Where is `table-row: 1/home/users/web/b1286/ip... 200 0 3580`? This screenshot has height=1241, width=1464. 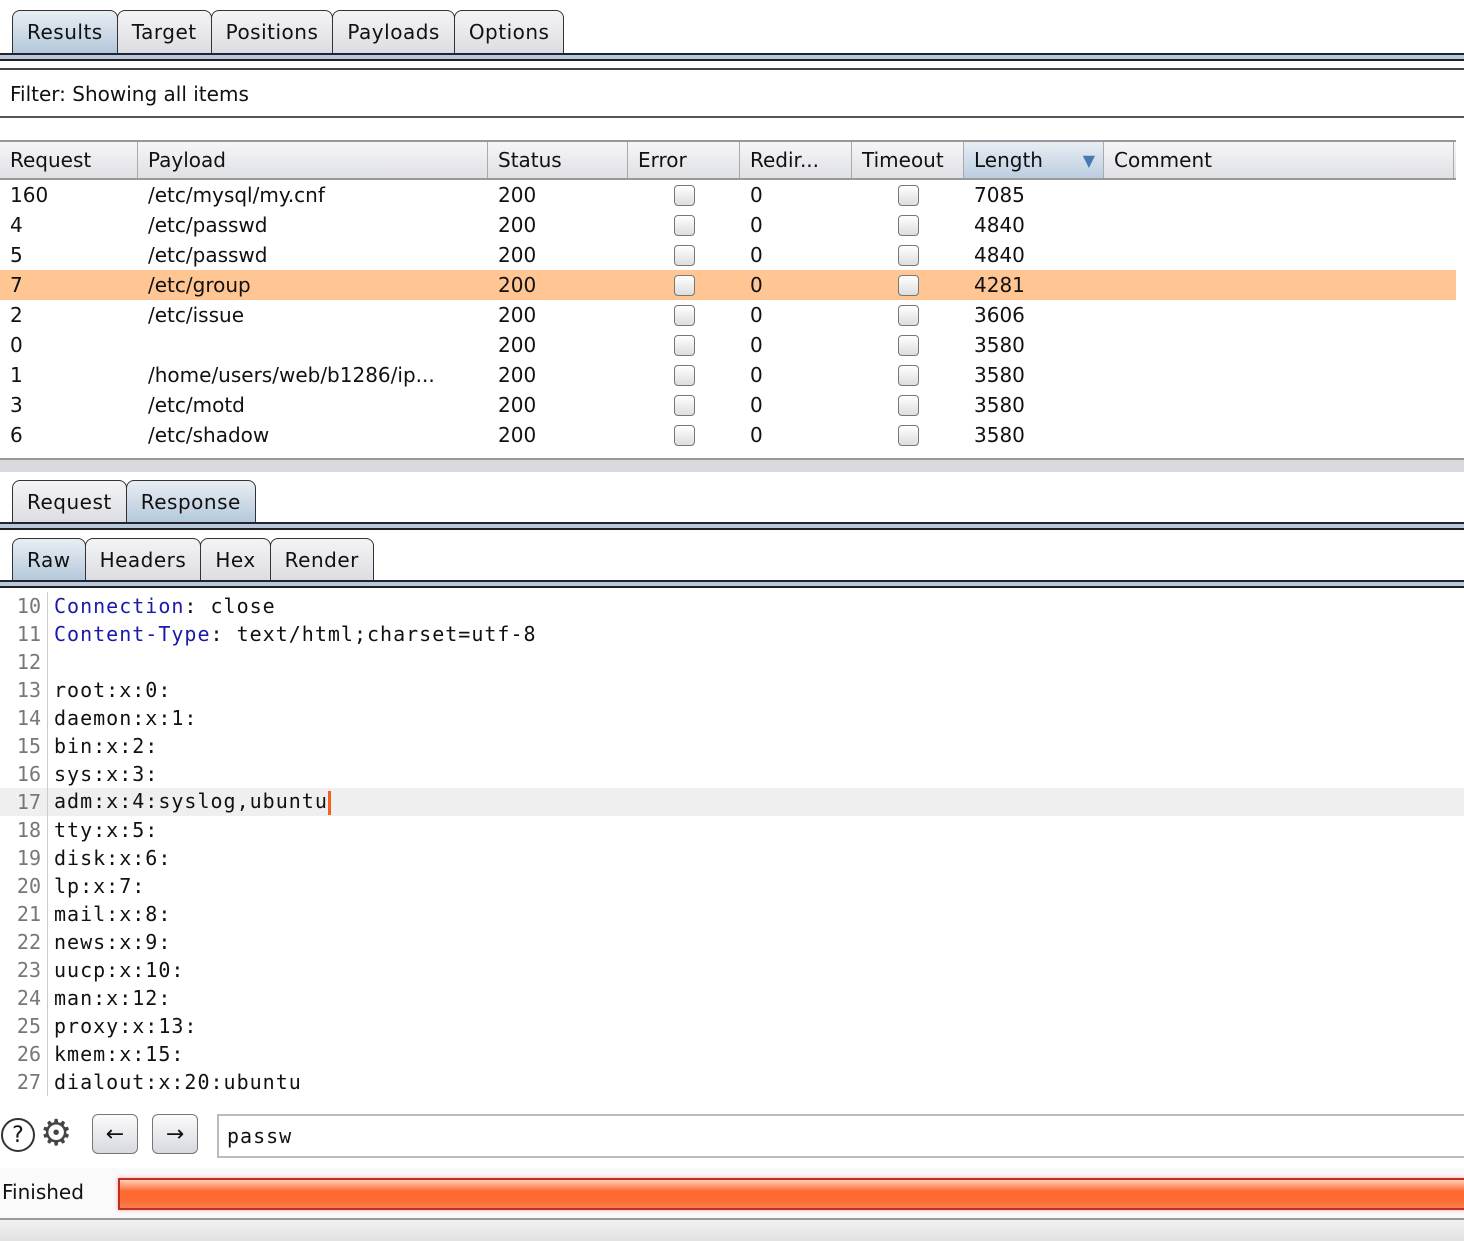 table-row: 1/home/users/web/b1286/ip... 200 0 3580 is located at coordinates (728, 375).